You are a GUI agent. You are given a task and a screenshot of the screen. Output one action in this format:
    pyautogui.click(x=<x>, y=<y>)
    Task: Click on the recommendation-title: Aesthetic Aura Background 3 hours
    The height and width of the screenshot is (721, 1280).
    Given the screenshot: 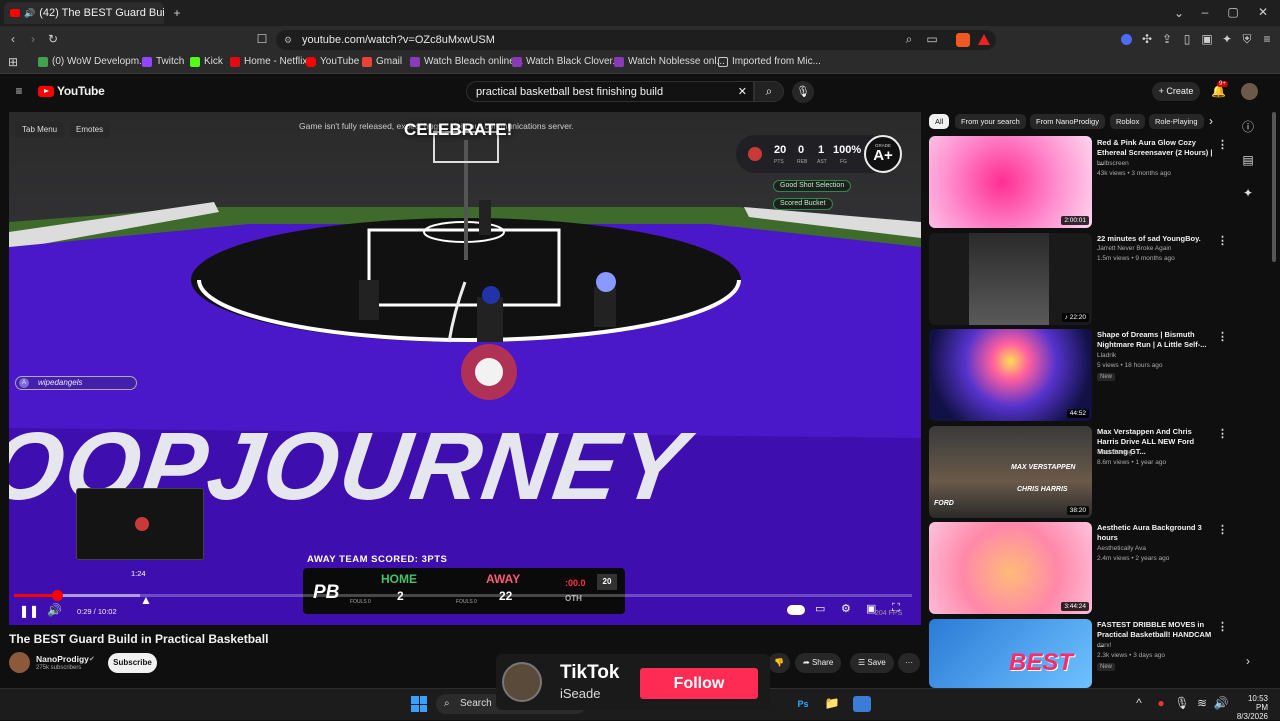 What is the action you would take?
    pyautogui.click(x=1156, y=533)
    